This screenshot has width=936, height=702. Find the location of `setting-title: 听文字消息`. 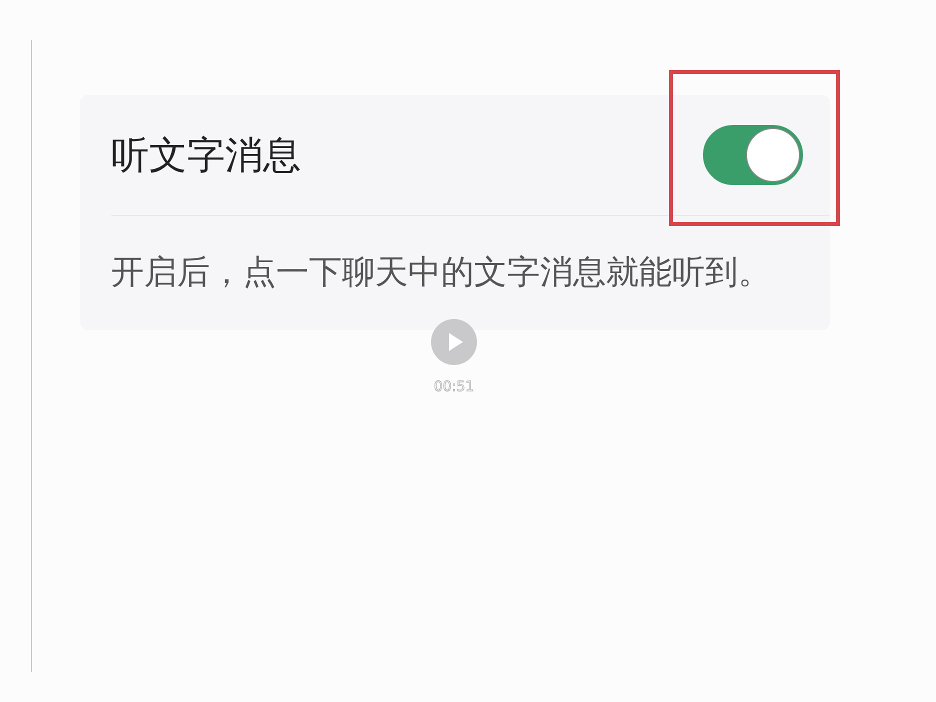

setting-title: 听文字消息 is located at coordinates (206, 155).